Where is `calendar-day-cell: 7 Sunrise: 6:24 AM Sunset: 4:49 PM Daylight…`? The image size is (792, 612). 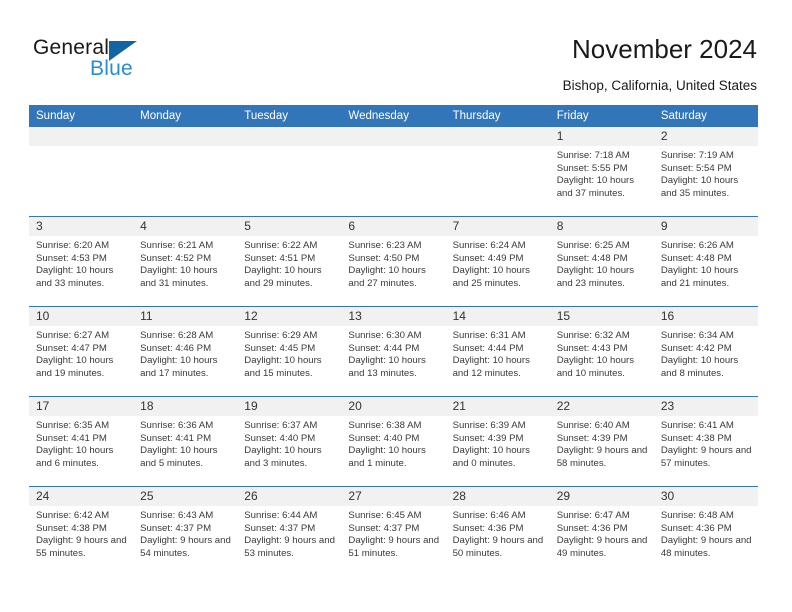 calendar-day-cell: 7 Sunrise: 6:24 AM Sunset: 4:49 PM Daylight… is located at coordinates (497, 261).